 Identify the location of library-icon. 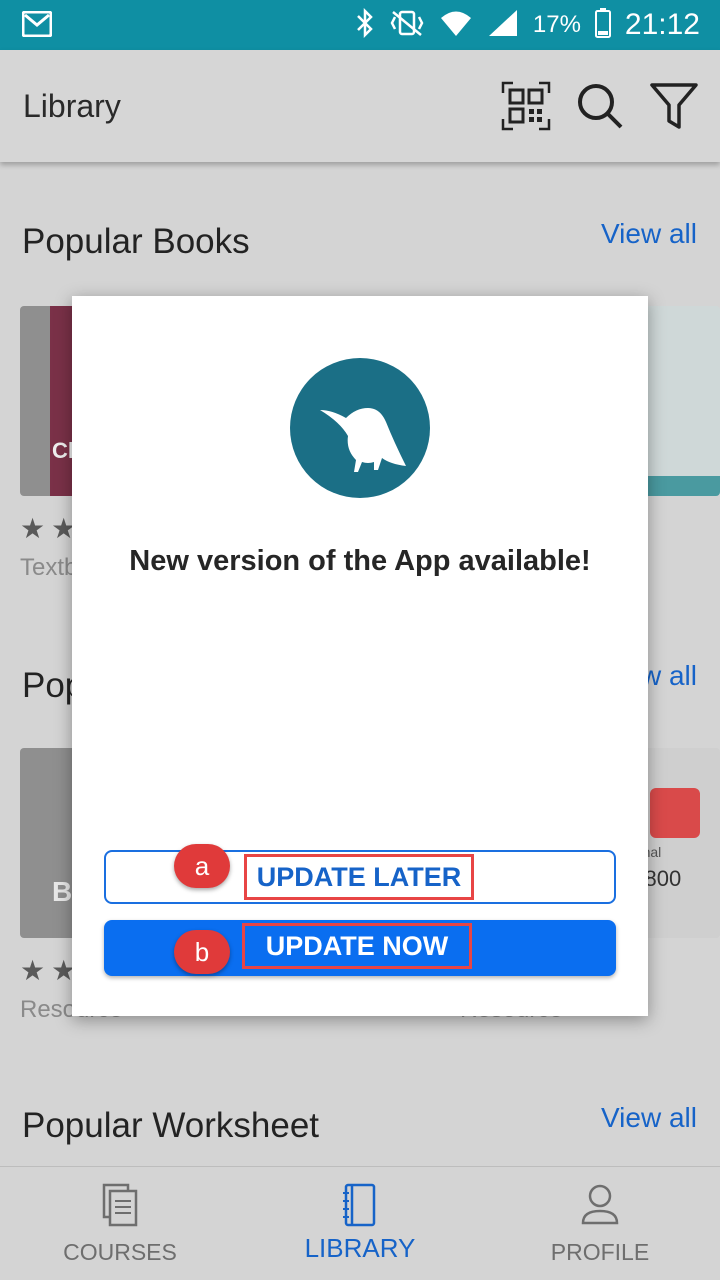
(360, 1205).